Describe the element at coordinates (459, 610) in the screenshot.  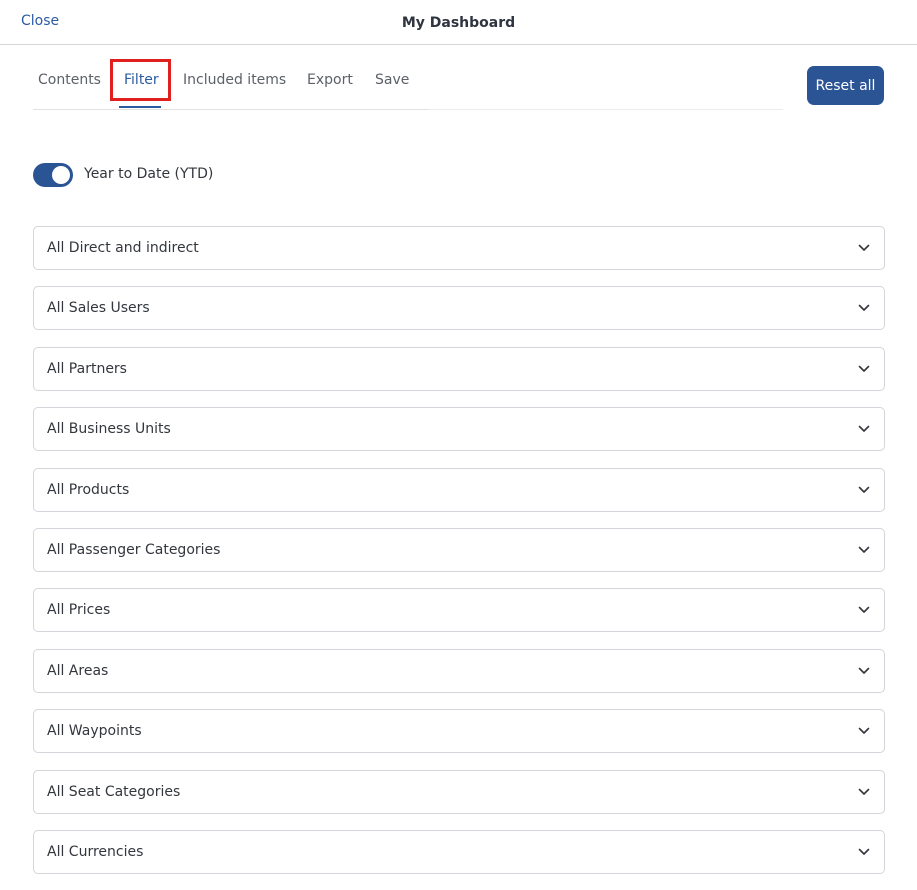
I see `filter-prices: All Prices` at that location.